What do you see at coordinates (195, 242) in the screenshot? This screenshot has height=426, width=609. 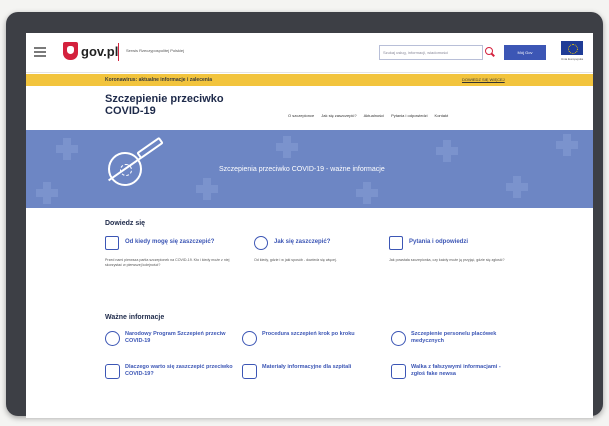 I see `learn-card-title-1: Od kiedy mogę się zaszczepić?` at bounding box center [195, 242].